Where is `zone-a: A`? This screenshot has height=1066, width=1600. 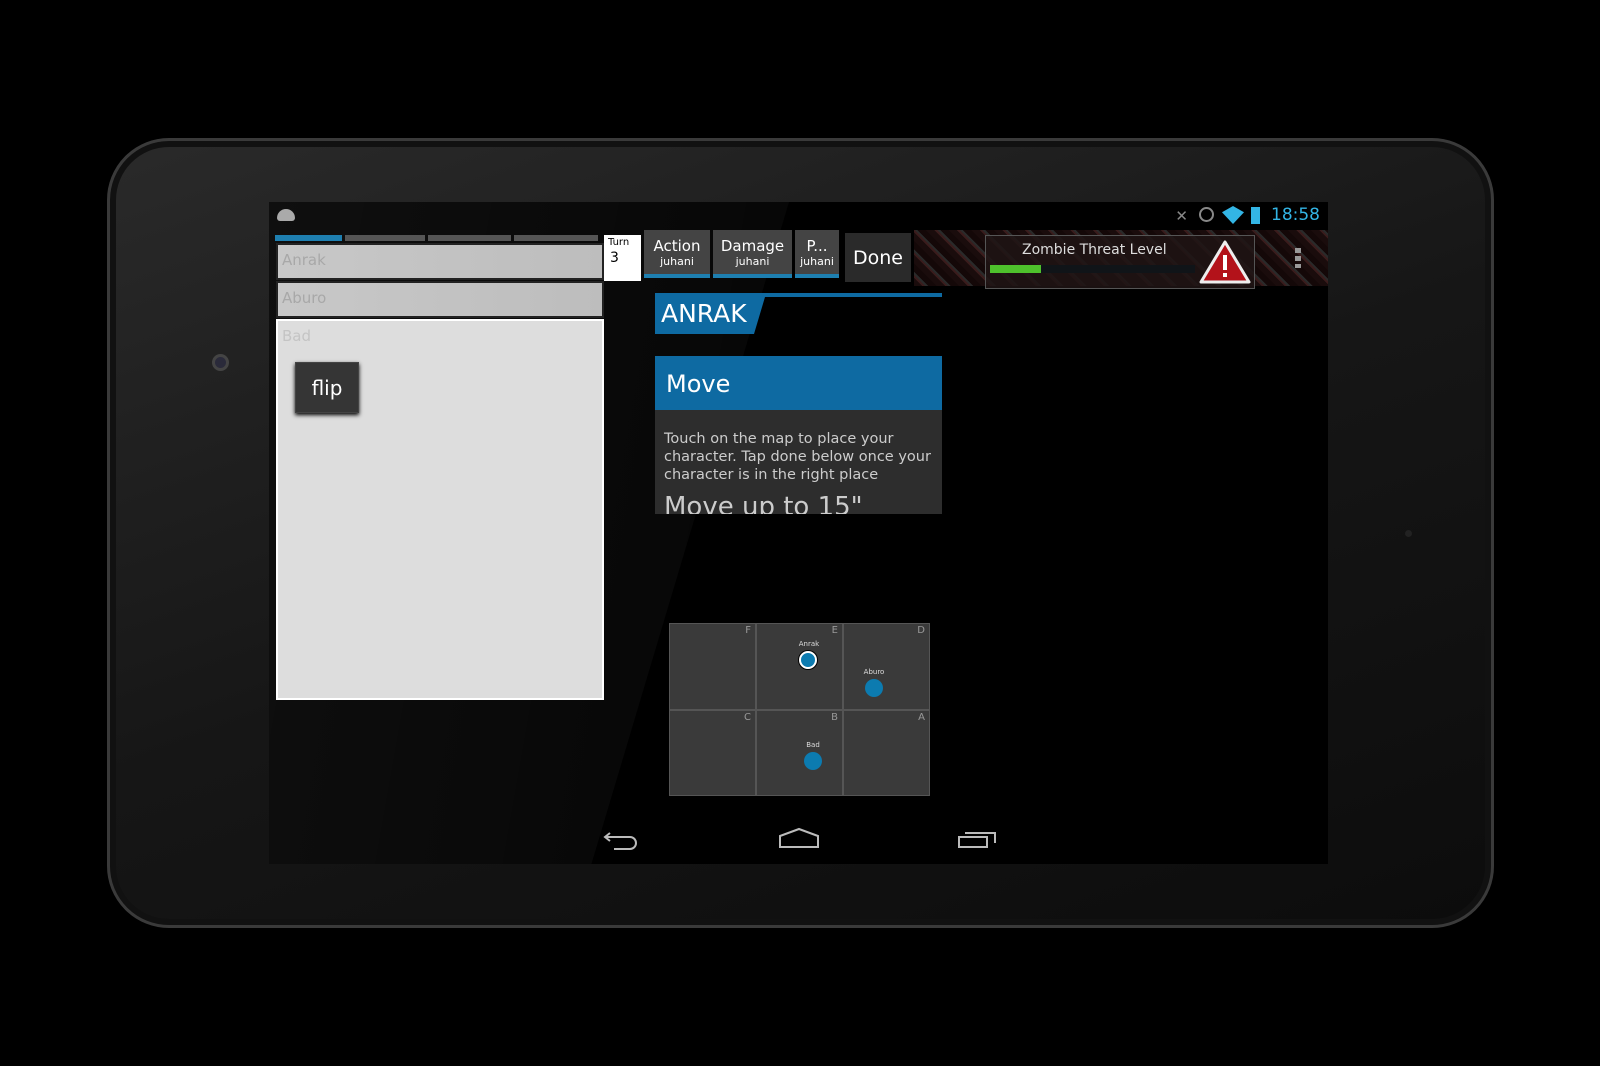 zone-a: A is located at coordinates (886, 752).